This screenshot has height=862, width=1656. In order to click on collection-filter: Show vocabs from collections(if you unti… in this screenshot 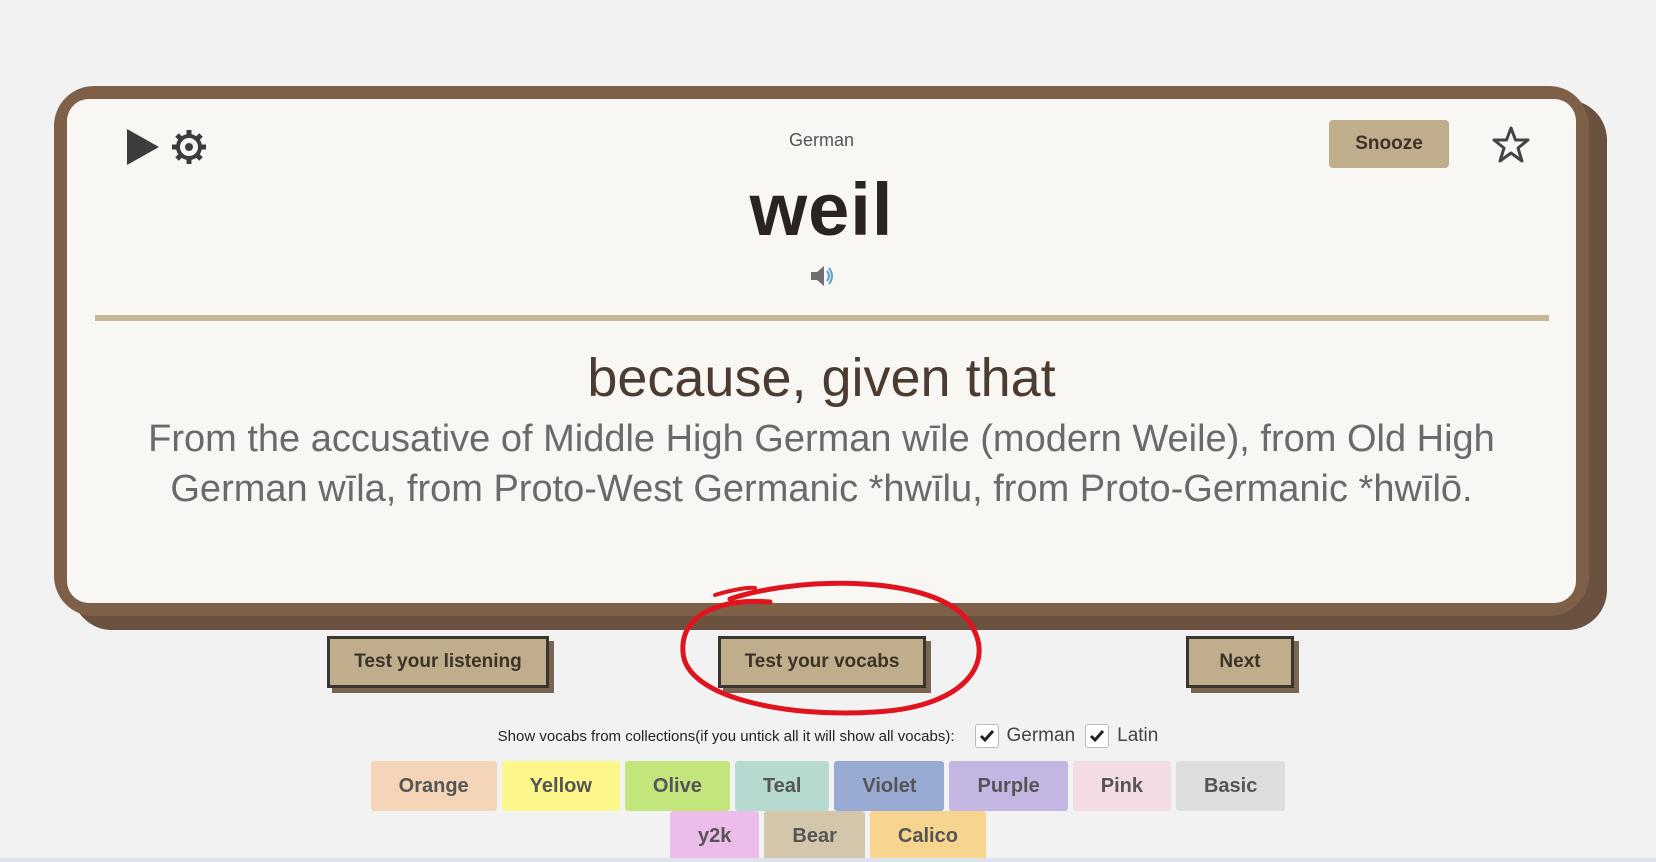, I will do `click(828, 736)`.